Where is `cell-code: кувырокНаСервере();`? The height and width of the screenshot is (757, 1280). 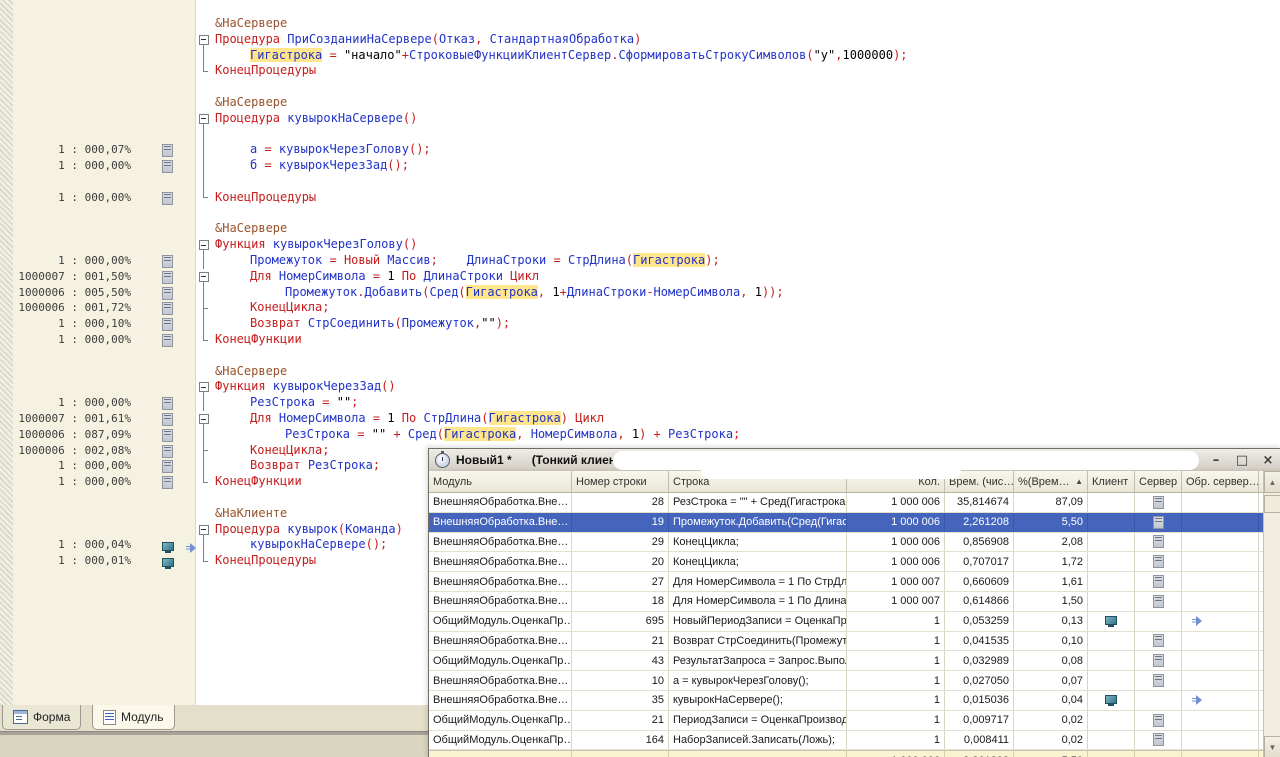 cell-code: кувырокНаСервере(); is located at coordinates (758, 700).